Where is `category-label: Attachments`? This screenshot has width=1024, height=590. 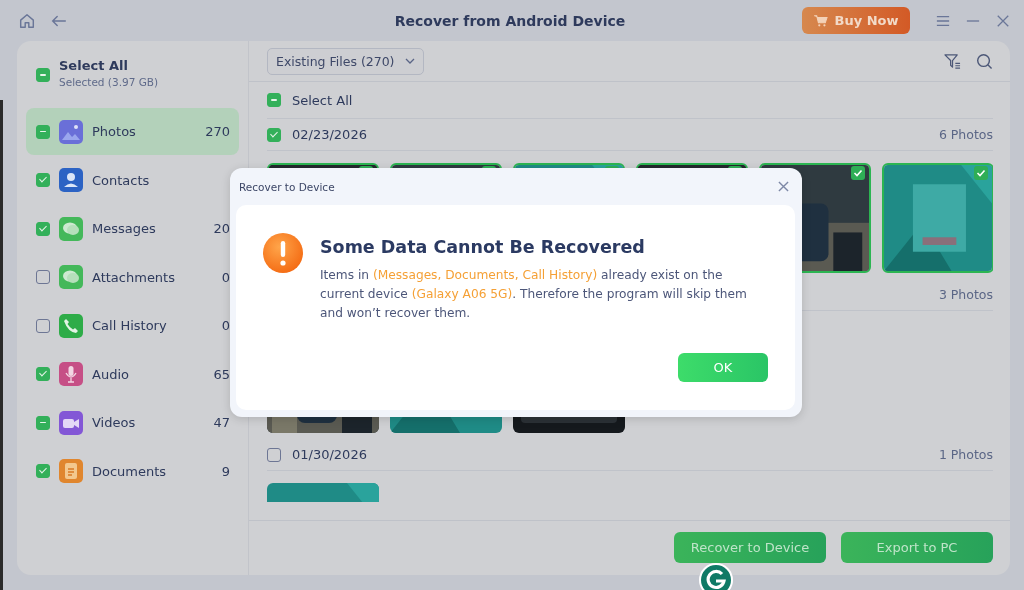
category-label: Attachments is located at coordinates (134, 277).